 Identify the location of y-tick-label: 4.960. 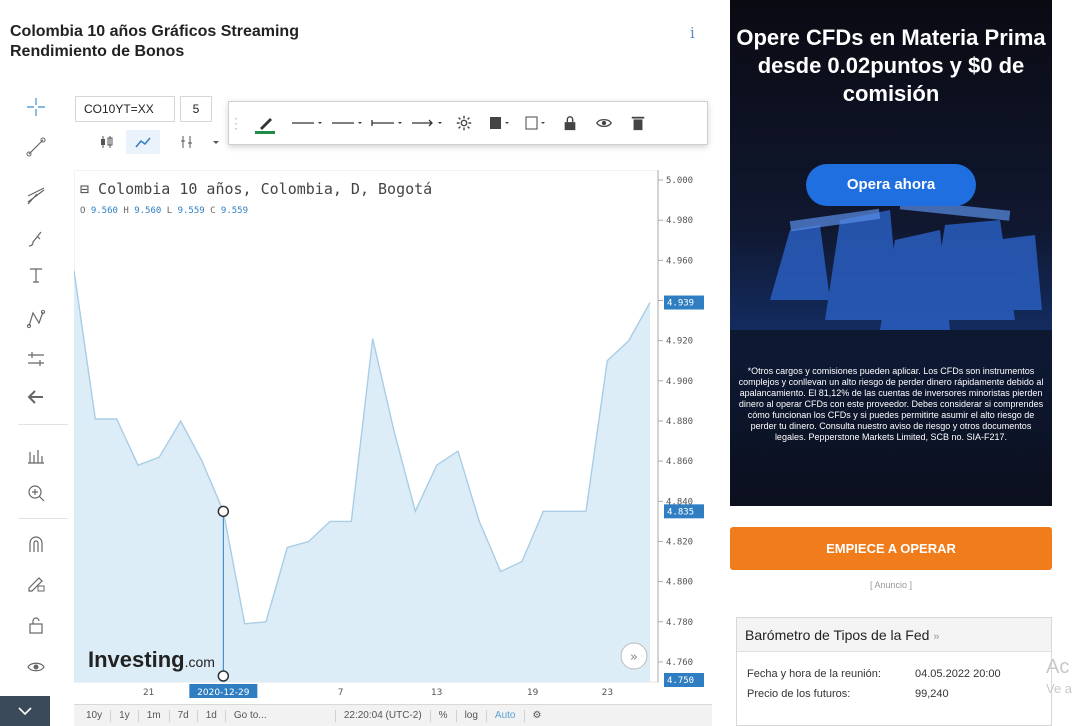
(679, 261).